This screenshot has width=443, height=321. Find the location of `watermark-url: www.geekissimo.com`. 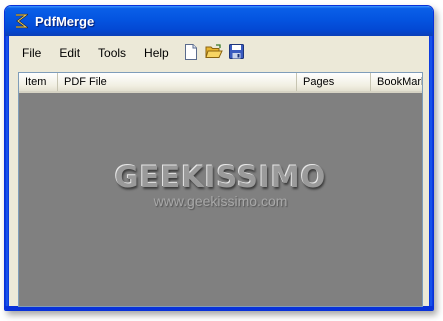

watermark-url: www.geekissimo.com is located at coordinates (220, 201).